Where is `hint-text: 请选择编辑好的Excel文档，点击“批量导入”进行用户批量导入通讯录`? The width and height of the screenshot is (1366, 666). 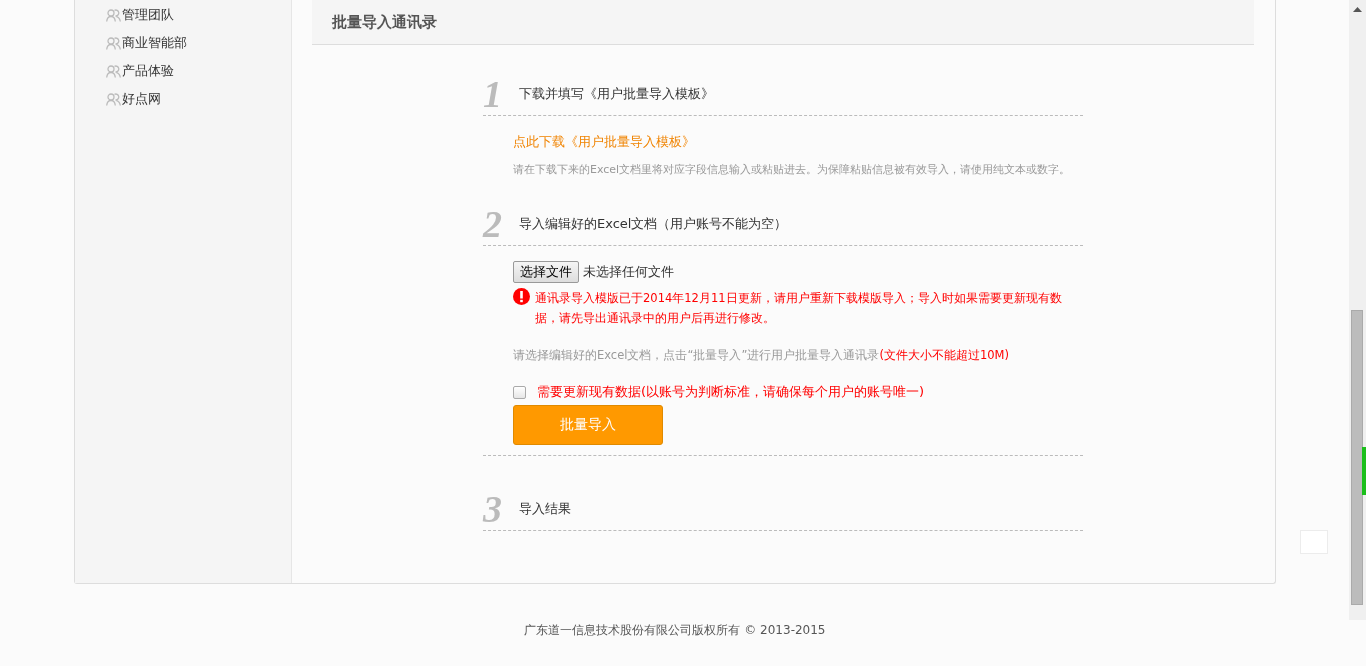 hint-text: 请选择编辑好的Excel文档，点击“批量导入”进行用户批量导入通讯录 is located at coordinates (696, 355).